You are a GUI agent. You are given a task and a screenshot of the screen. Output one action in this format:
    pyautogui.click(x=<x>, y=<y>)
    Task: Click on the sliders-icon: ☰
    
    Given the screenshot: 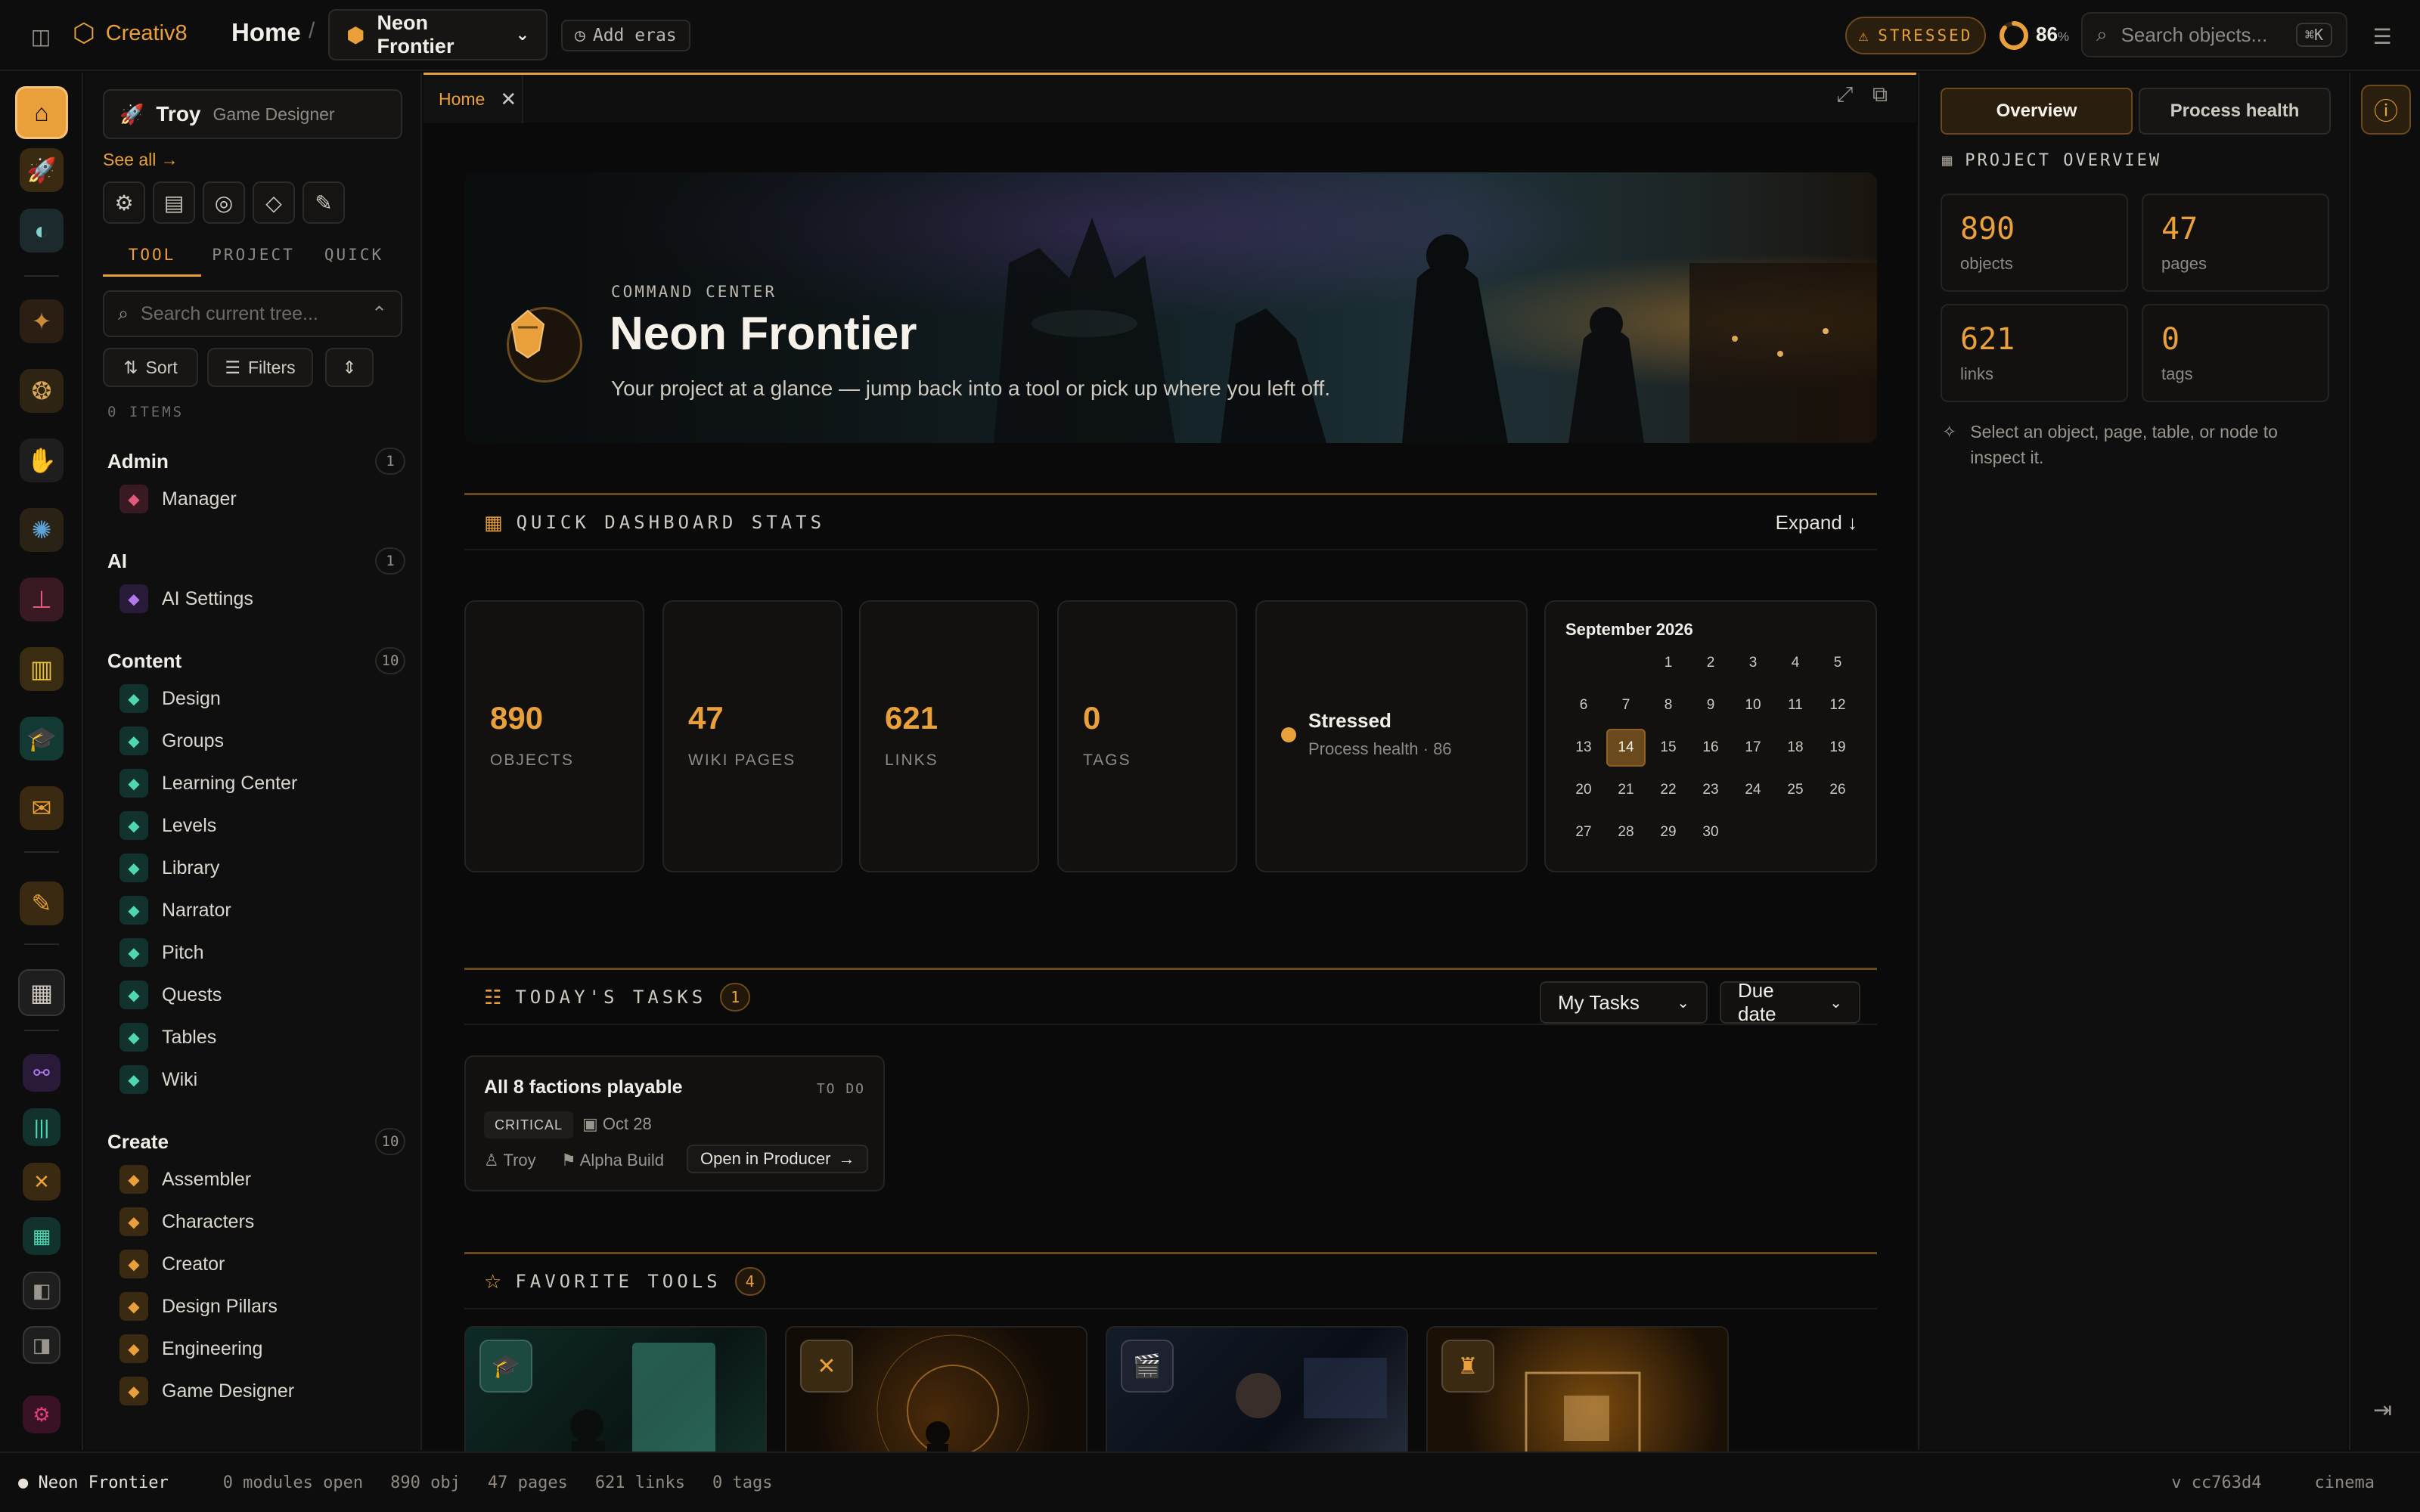 What is the action you would take?
    pyautogui.click(x=2382, y=36)
    